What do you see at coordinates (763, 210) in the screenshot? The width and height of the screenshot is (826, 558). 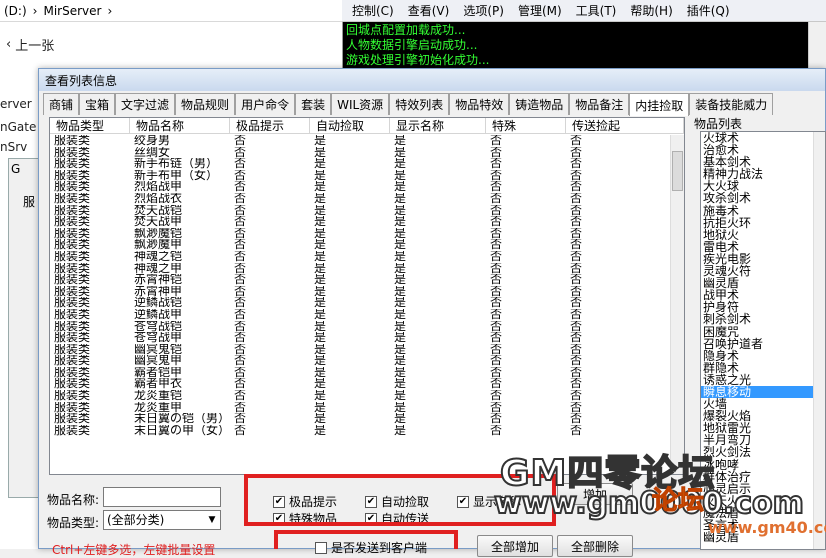 I see `list-item: 施毒术` at bounding box center [763, 210].